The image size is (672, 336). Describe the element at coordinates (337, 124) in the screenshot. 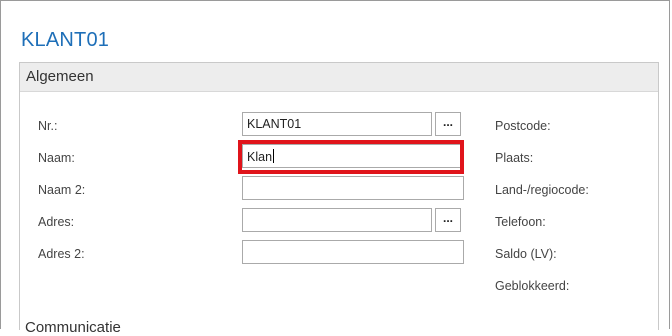

I see `nr-field: KLANT01` at that location.